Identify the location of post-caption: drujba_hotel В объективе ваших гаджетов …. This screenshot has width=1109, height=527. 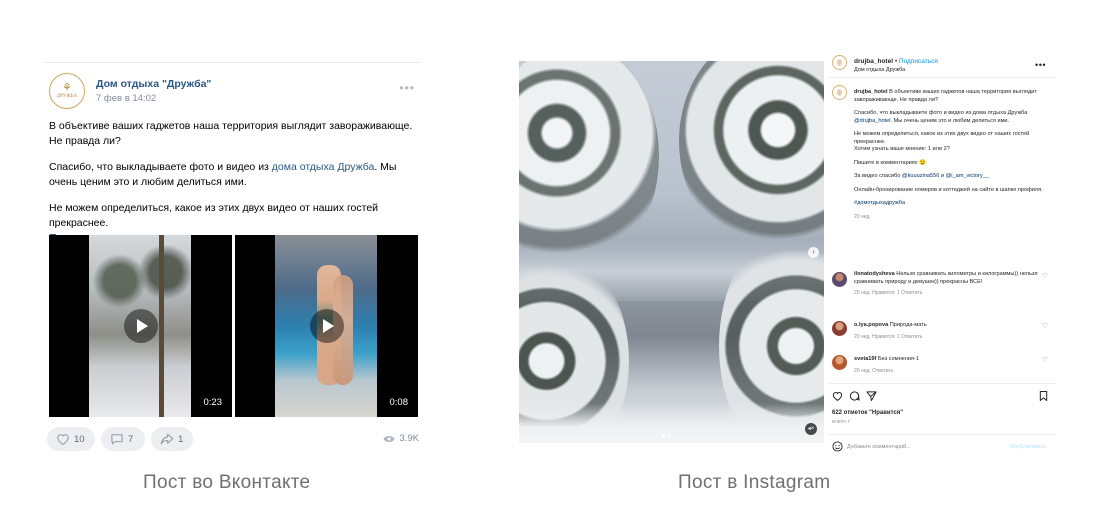
(949, 154).